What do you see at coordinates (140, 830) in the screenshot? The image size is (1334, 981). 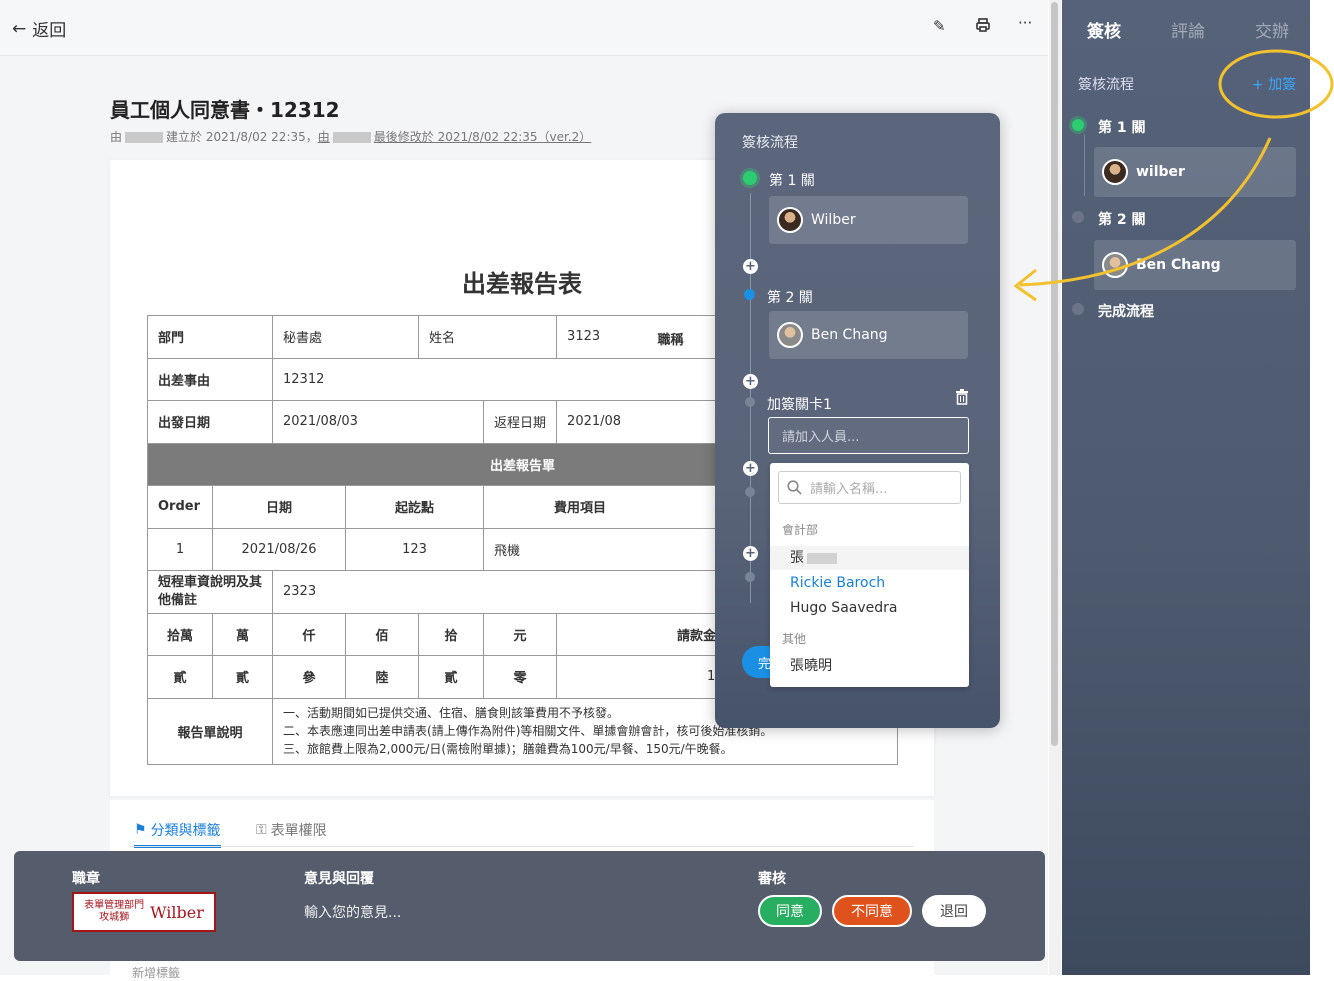 I see `tag-icon: ⚑` at bounding box center [140, 830].